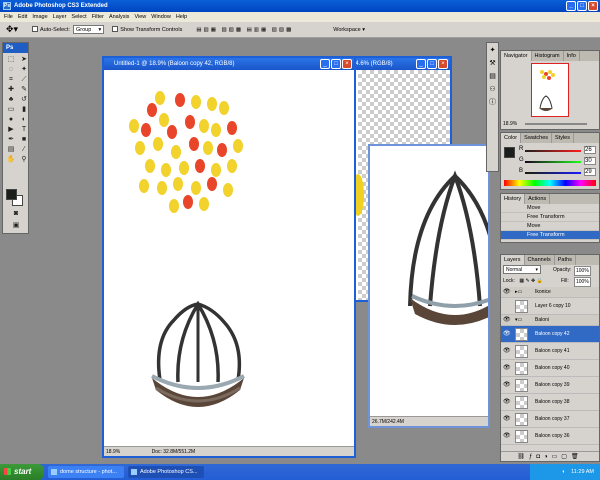 This screenshot has height=480, width=600. I want to click on hand-tool-icon: ✋, so click(11, 159).